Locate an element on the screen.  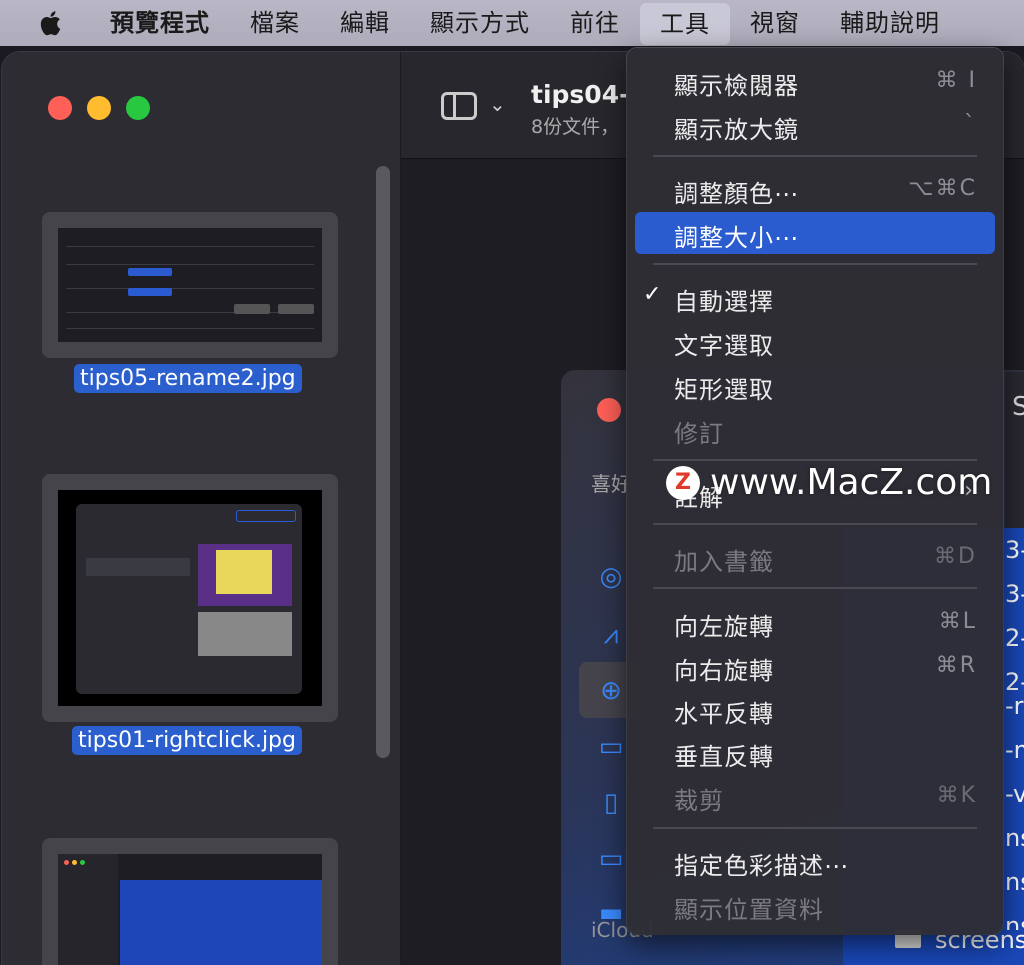
menu-item-add-bookmark: 加入書籤 ⌘D is located at coordinates (815, 557).